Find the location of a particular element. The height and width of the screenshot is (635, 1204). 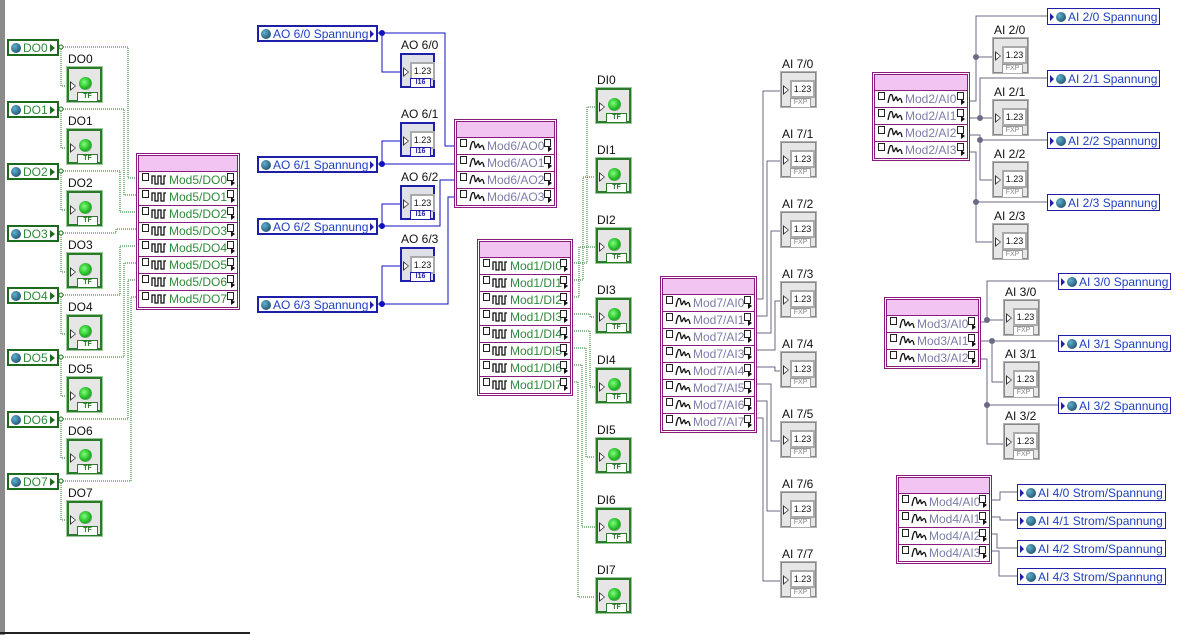

cluster-element: Mod4/AI3 is located at coordinates (944, 553).